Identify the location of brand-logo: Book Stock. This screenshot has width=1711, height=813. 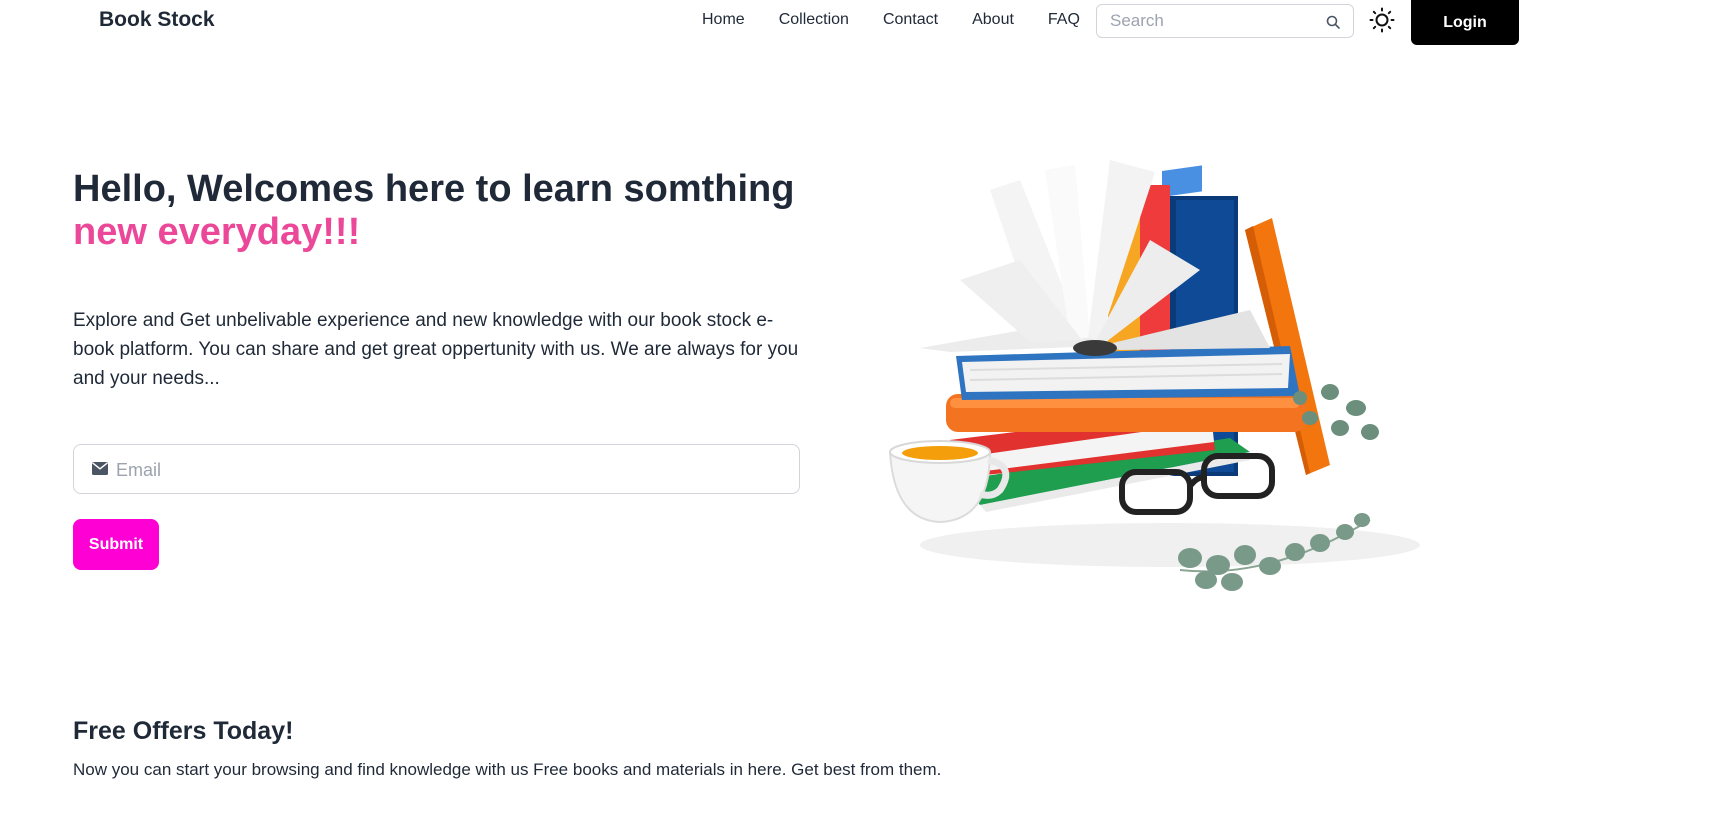
(157, 20).